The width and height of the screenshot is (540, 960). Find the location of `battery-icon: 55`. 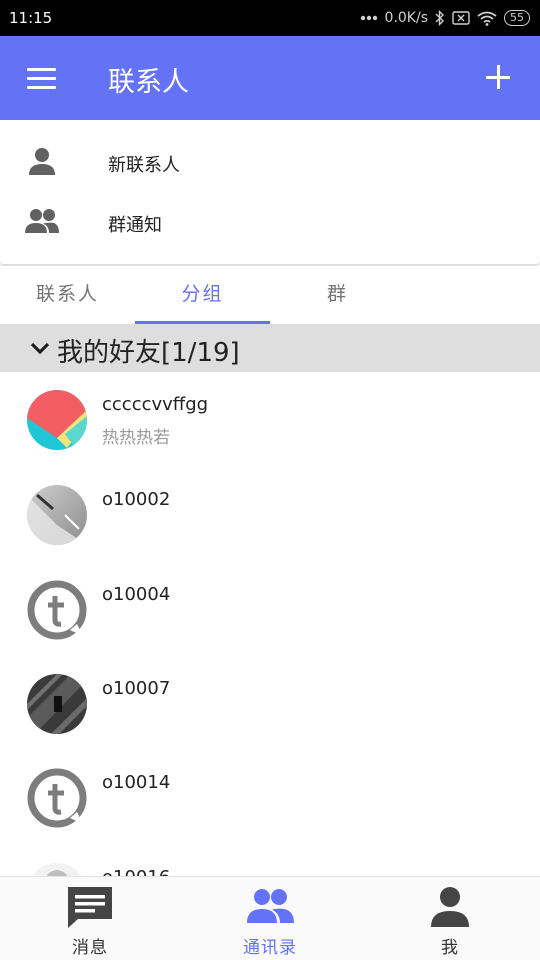

battery-icon: 55 is located at coordinates (517, 18).